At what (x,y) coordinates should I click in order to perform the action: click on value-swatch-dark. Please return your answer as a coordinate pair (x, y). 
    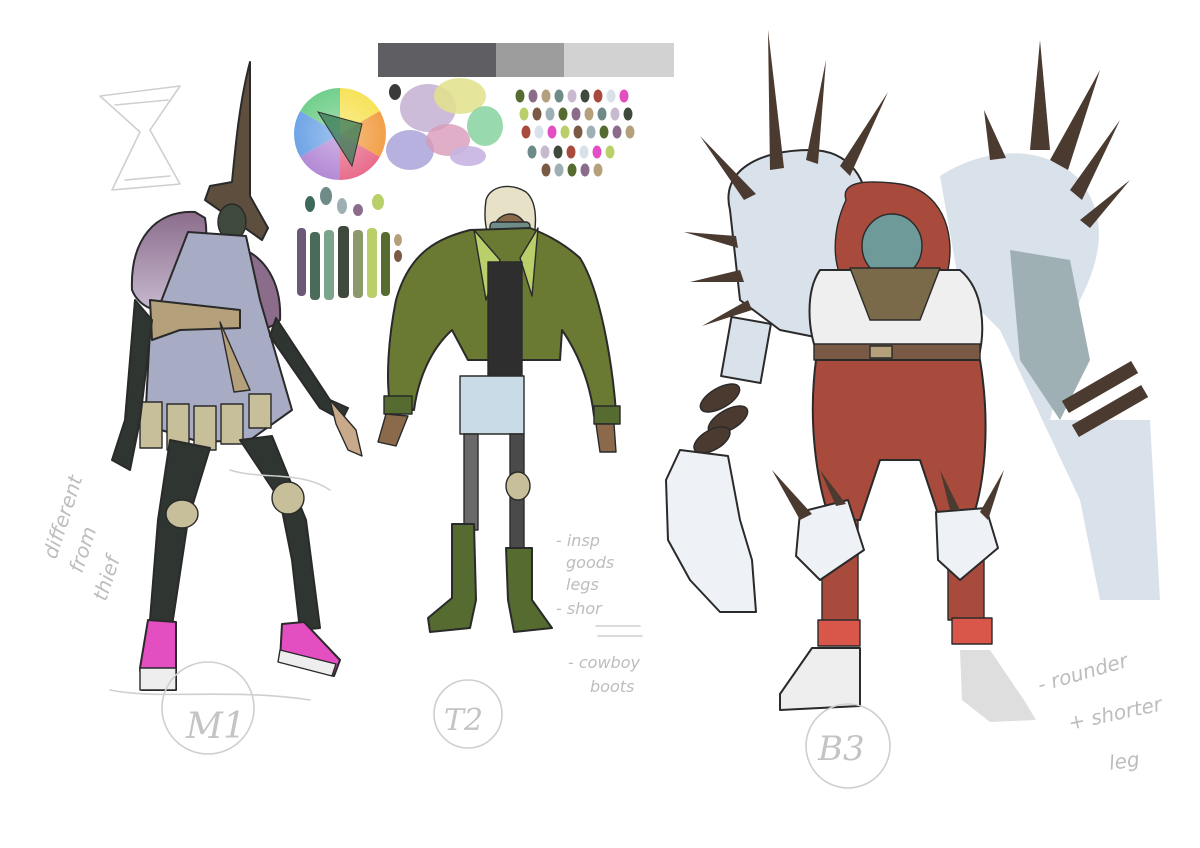
    Looking at the image, I should click on (437, 60).